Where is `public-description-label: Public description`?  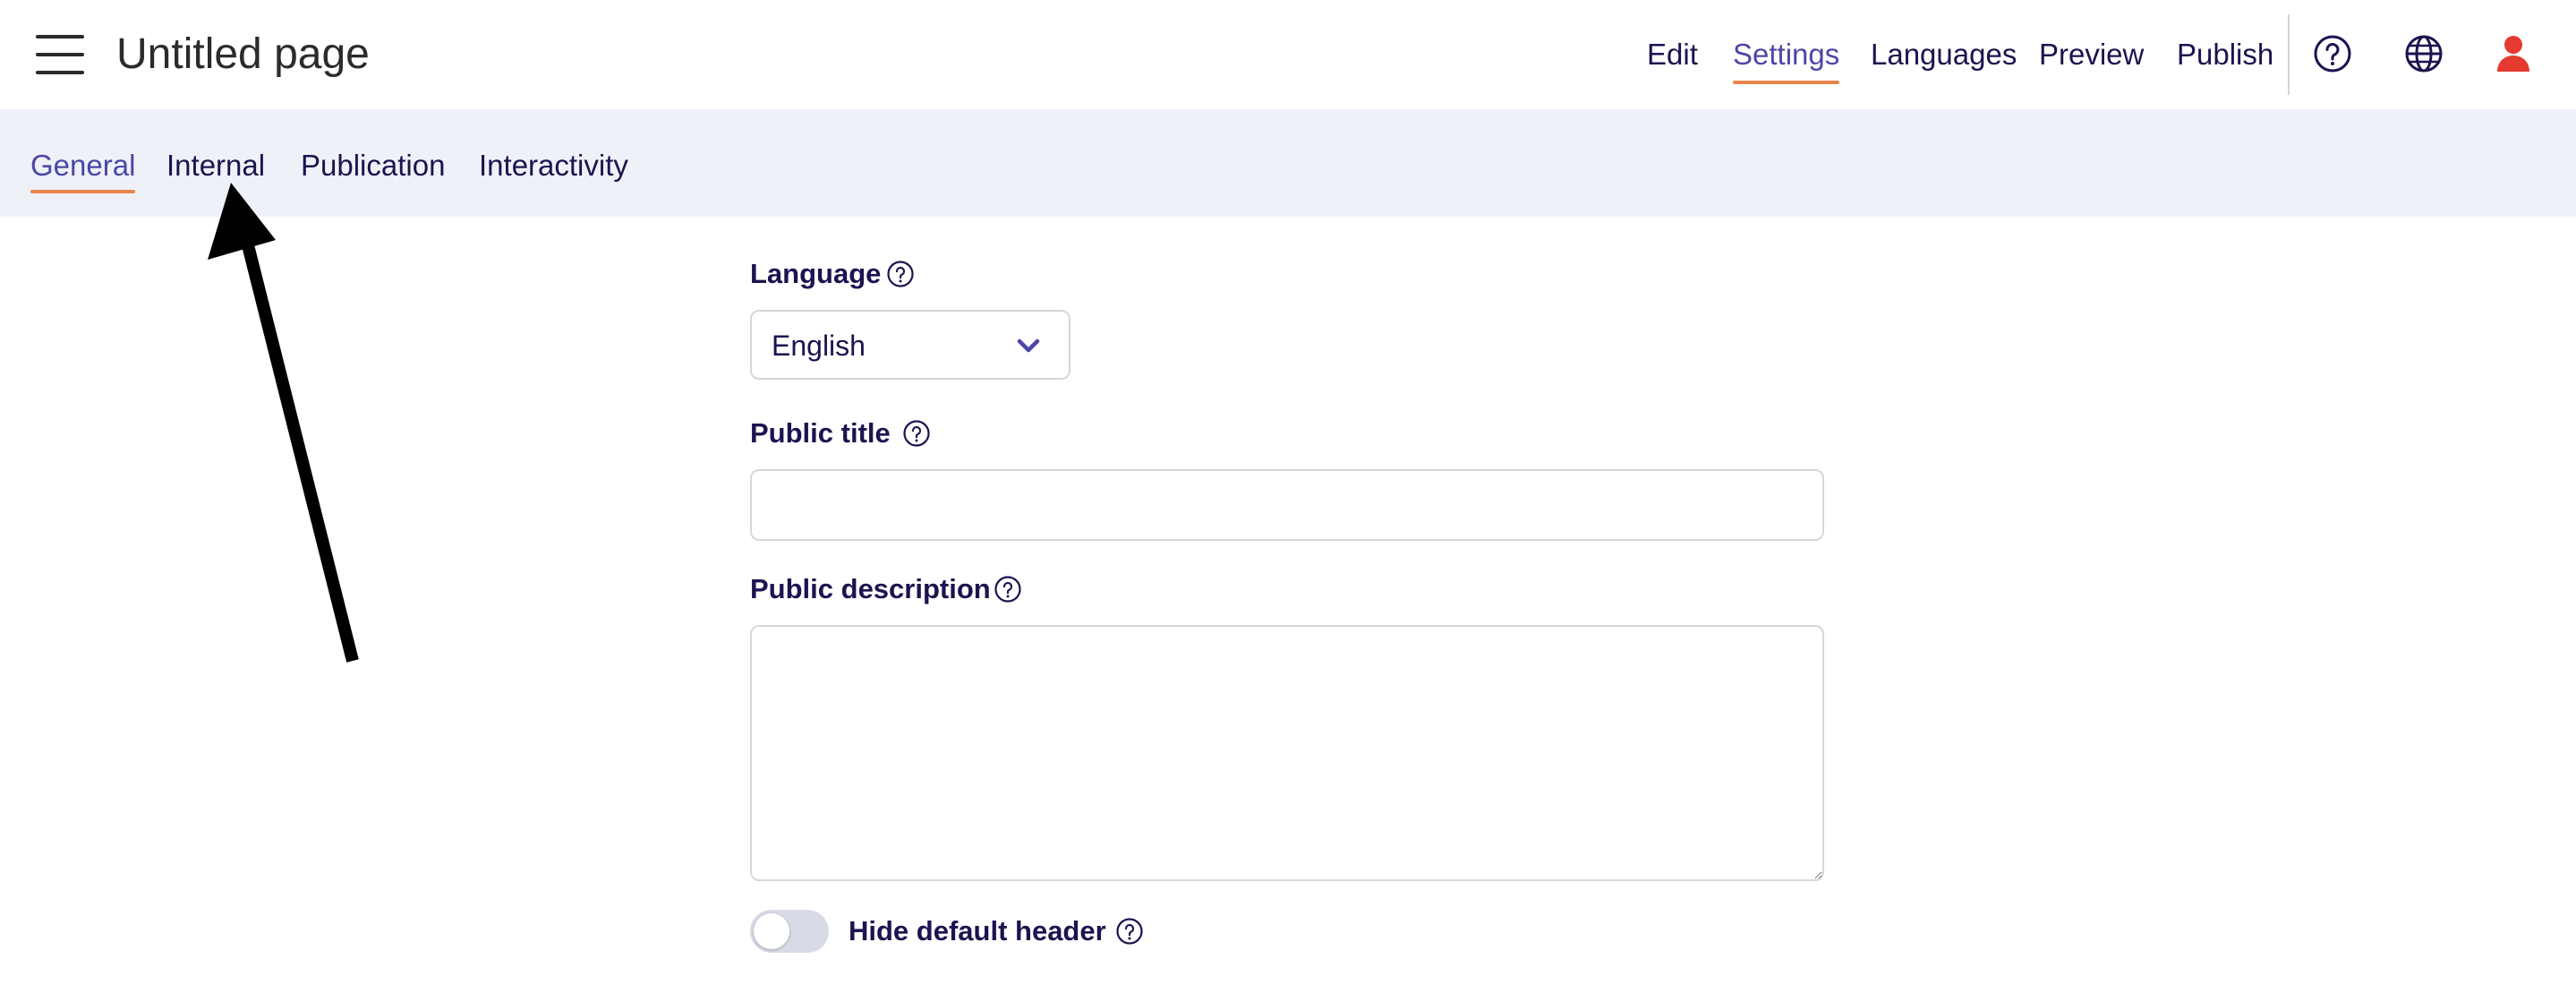 public-description-label: Public description is located at coordinates (870, 589).